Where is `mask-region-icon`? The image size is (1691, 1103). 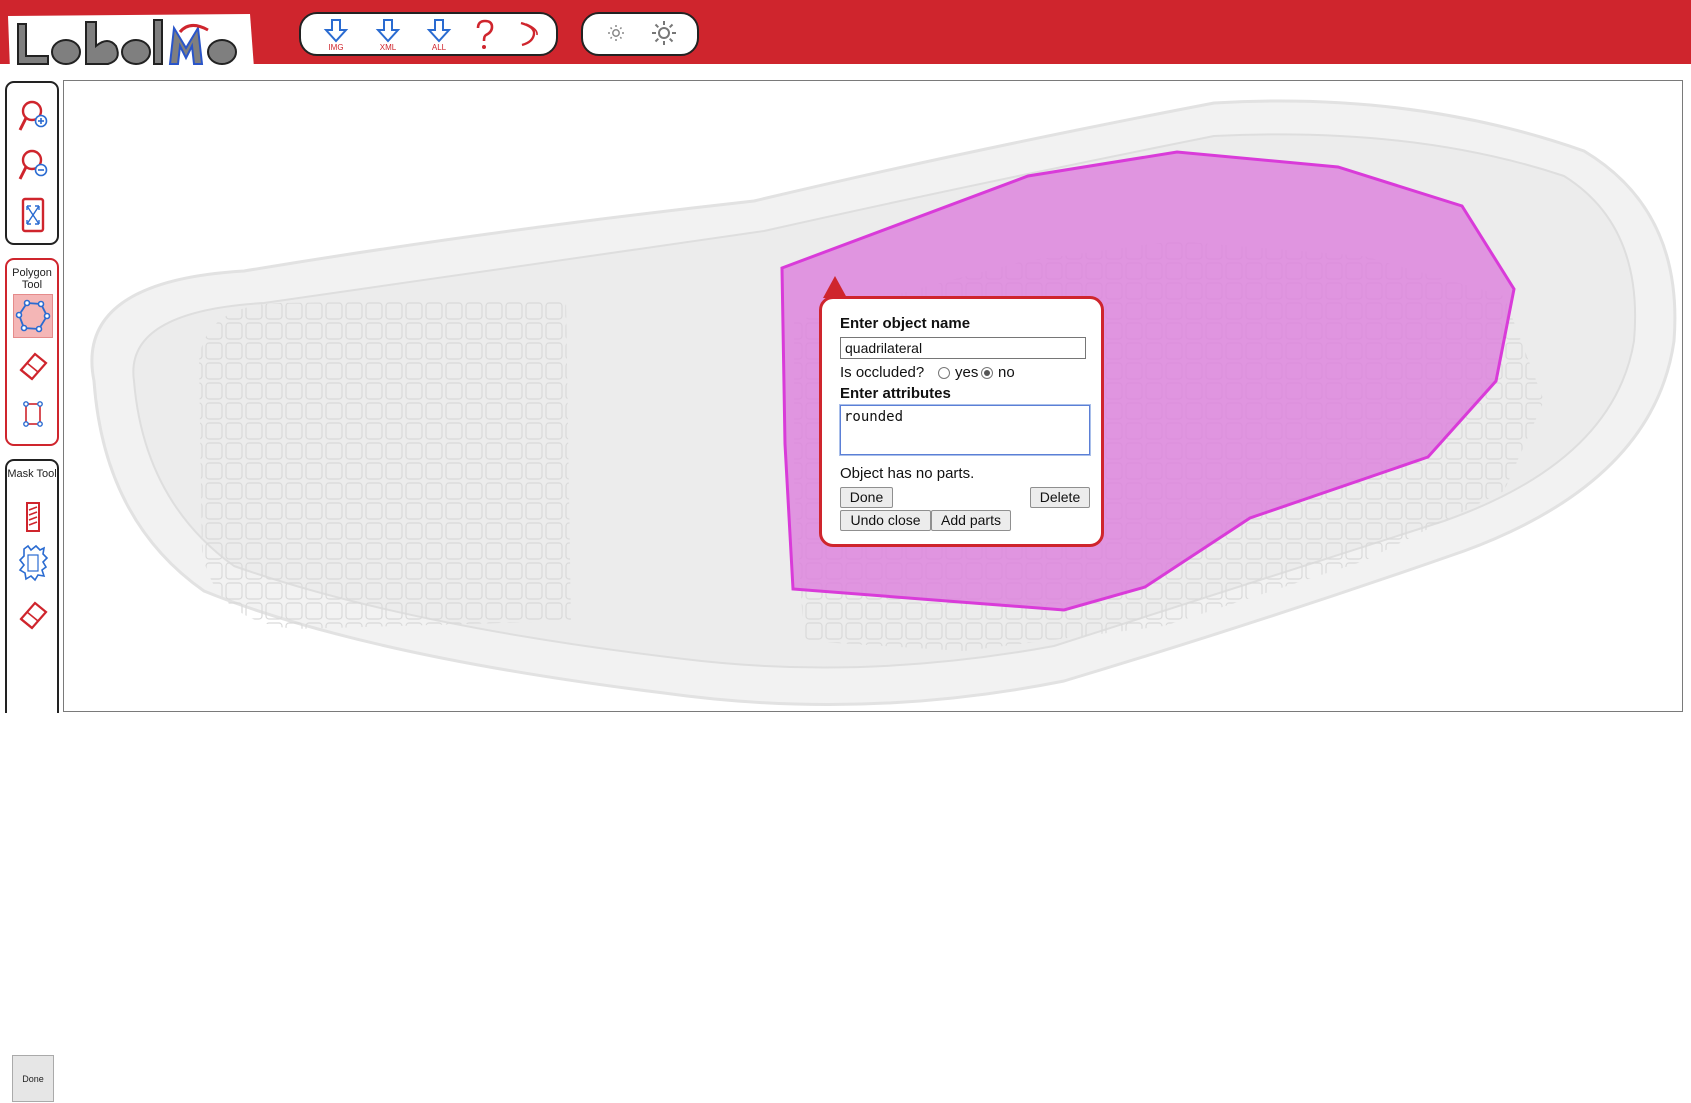 mask-region-icon is located at coordinates (33, 563).